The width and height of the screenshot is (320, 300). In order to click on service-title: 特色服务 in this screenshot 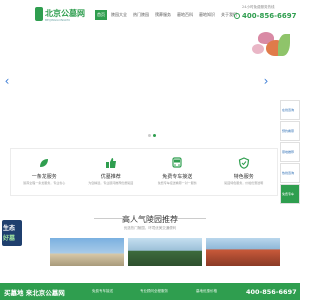, I will do `click(243, 177)`.